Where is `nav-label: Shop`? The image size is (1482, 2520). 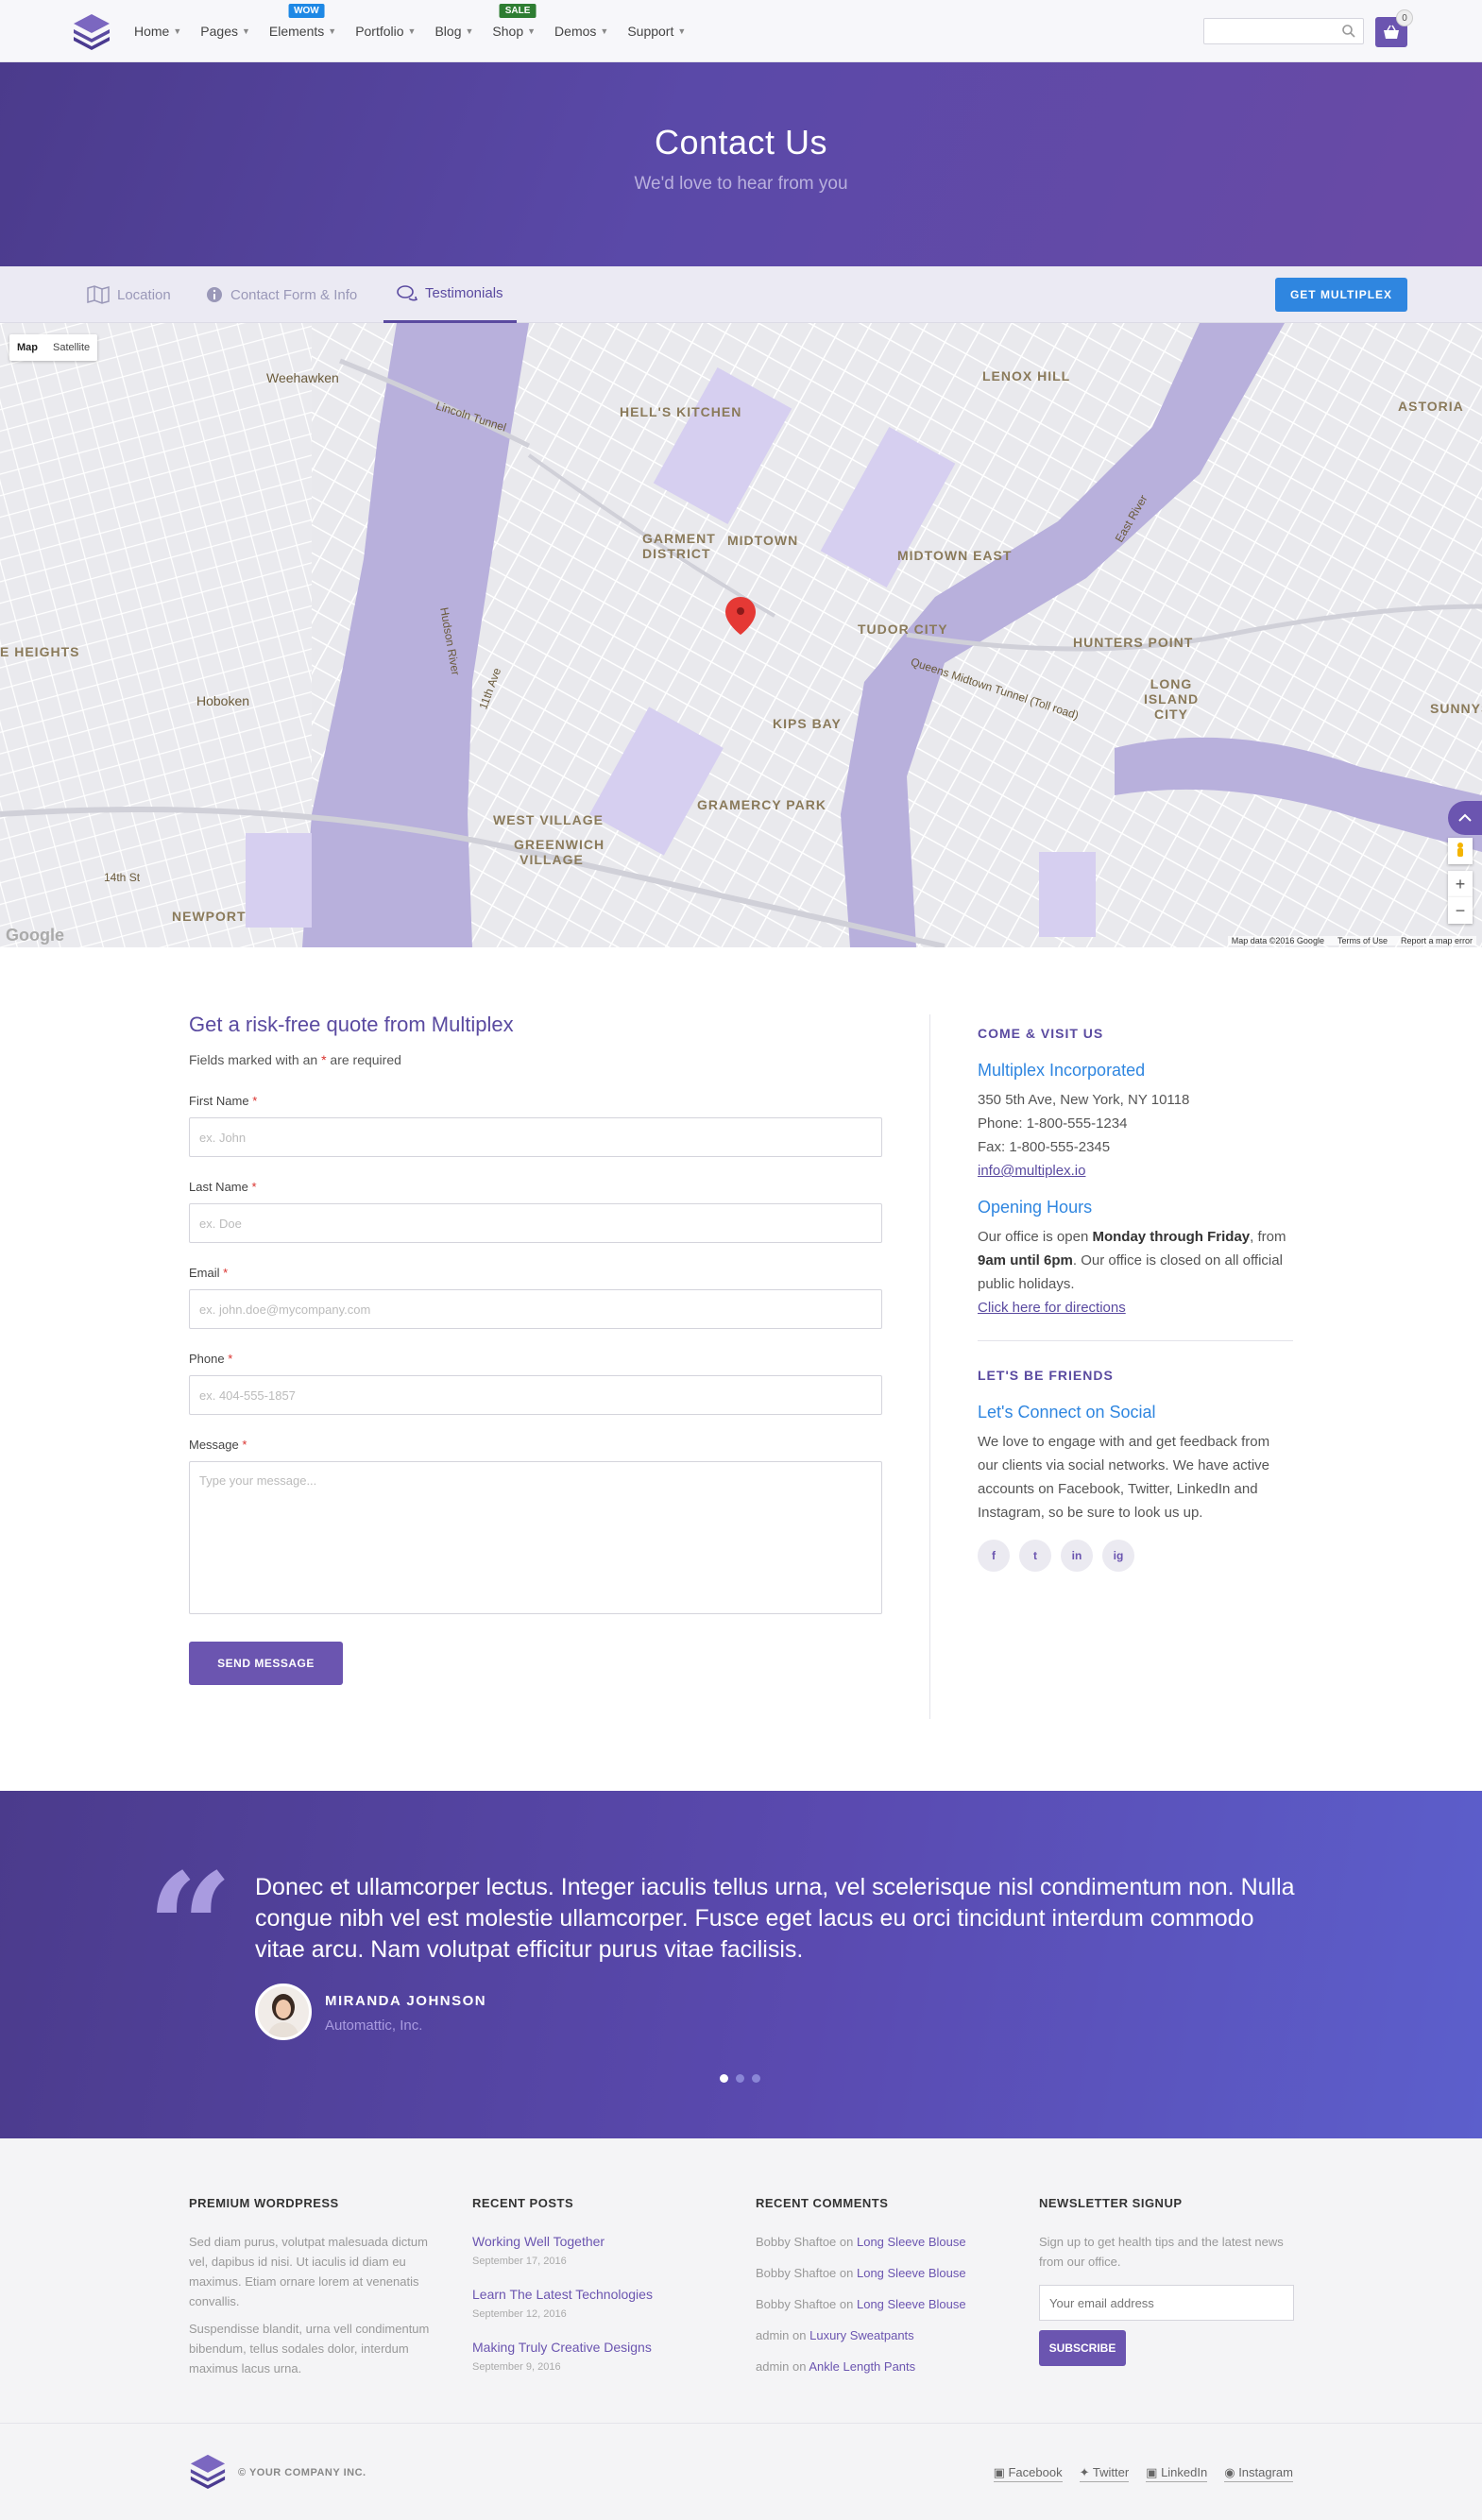 nav-label: Shop is located at coordinates (508, 31).